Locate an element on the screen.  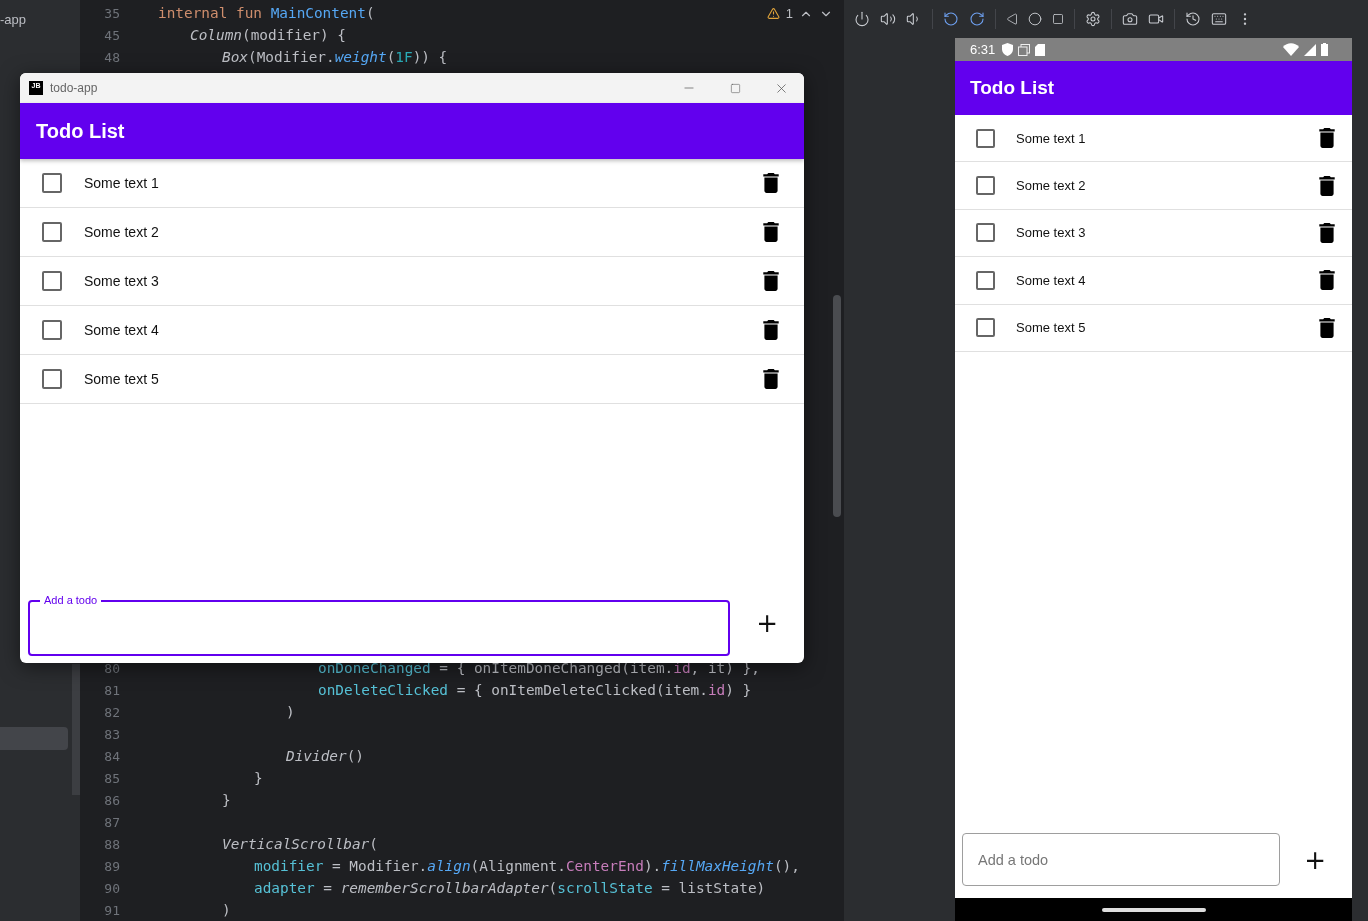
line-number: 80 is located at coordinates (111, 668).